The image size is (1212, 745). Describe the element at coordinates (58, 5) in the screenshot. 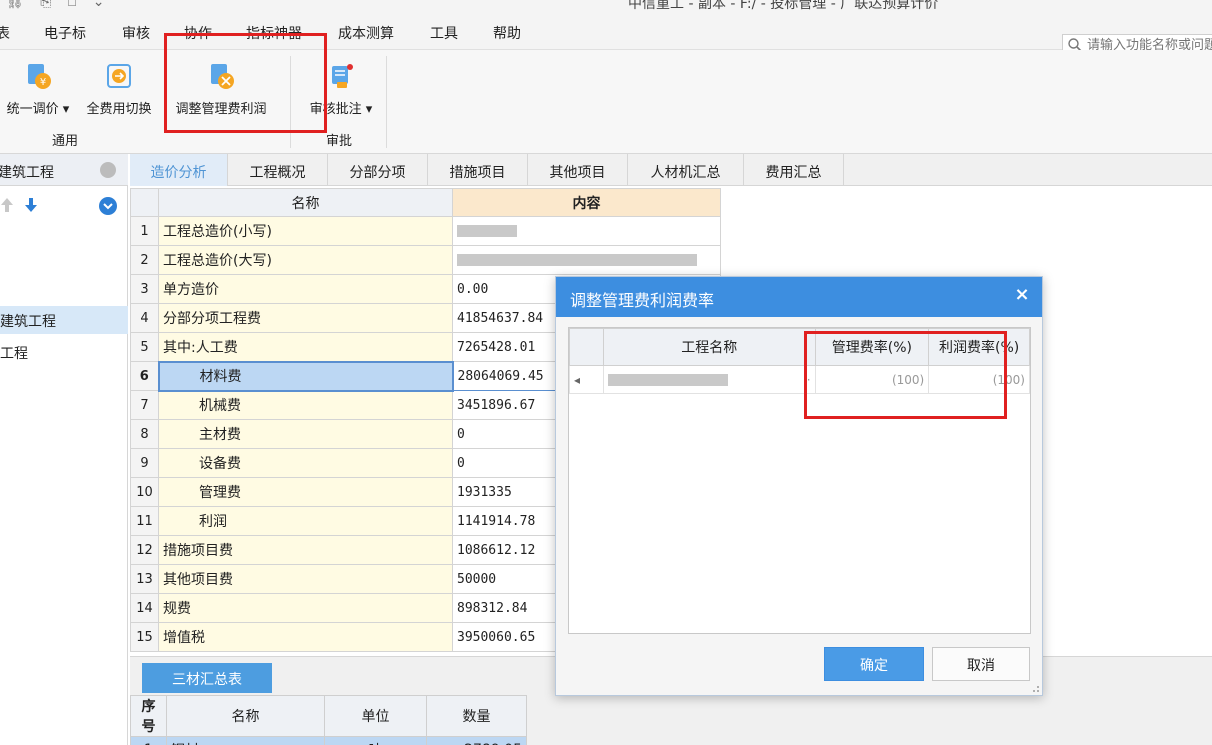

I see `quick-access-icons: ⛓ ⎘ ⎕ ⌄` at that location.